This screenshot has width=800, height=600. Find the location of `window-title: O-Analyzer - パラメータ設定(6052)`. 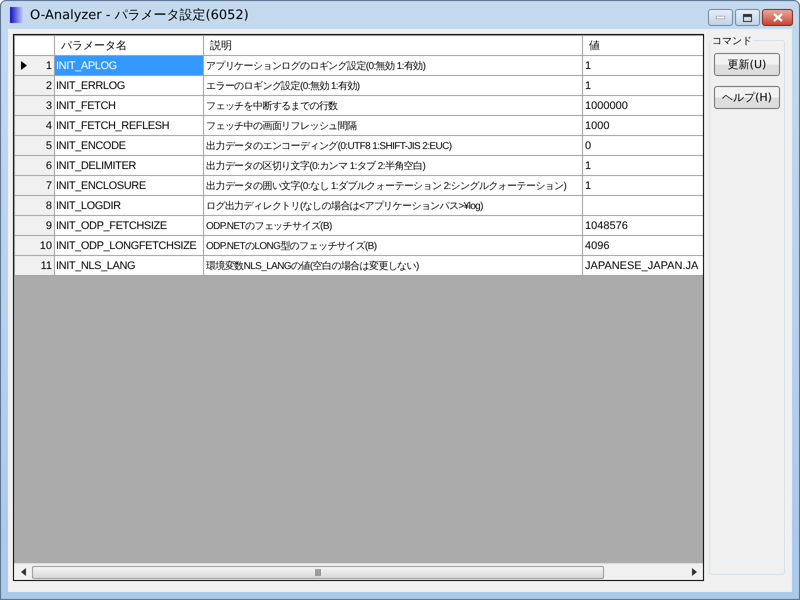

window-title: O-Analyzer - パラメータ設定(6052) is located at coordinates (140, 15).